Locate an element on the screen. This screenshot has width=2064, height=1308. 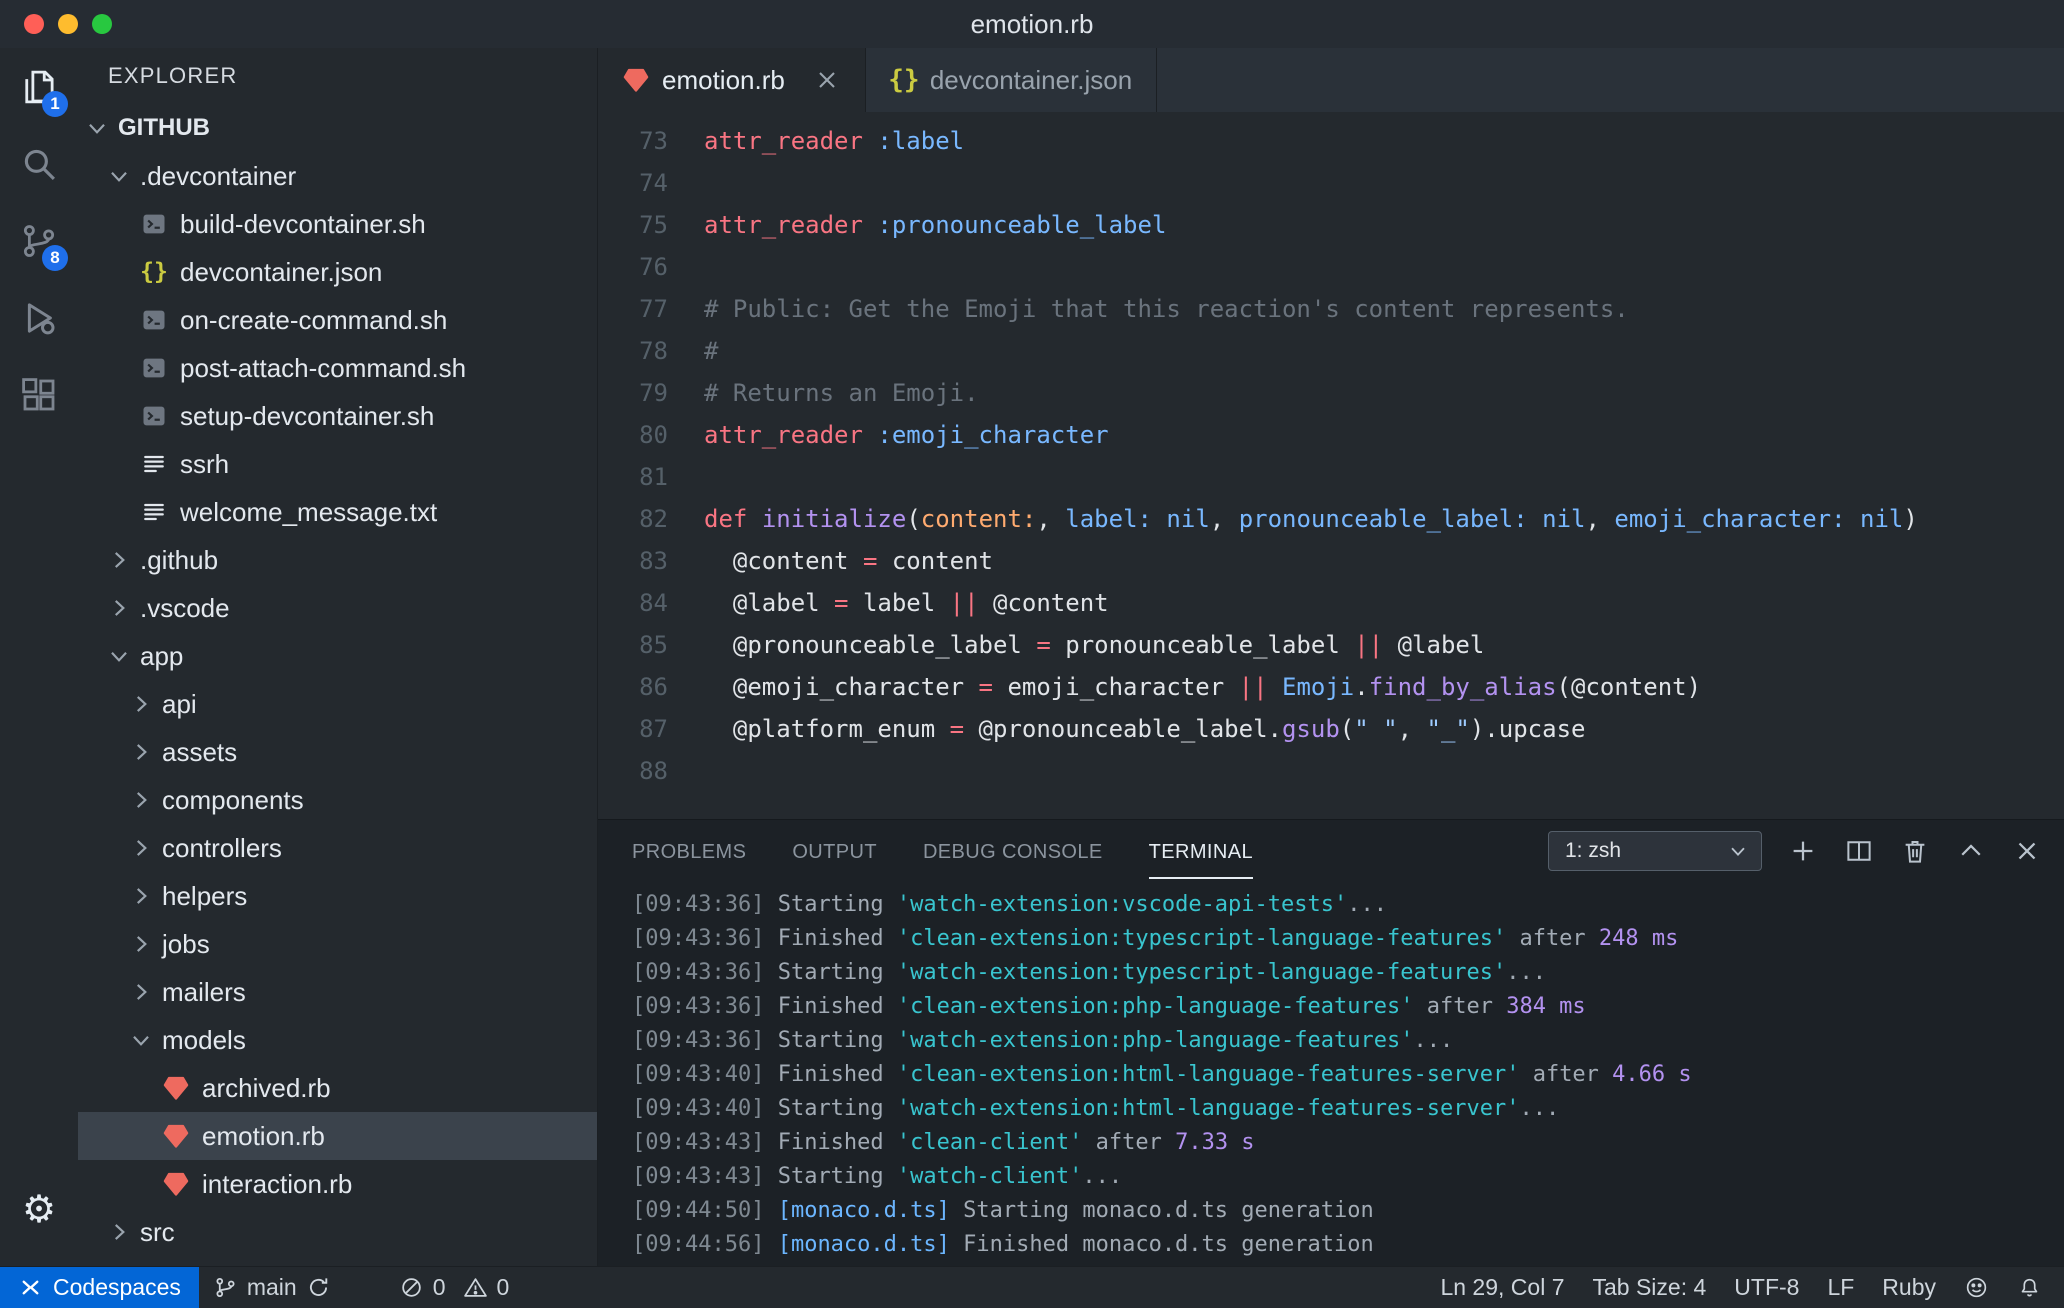
close-tab-icon is located at coordinates (827, 80).